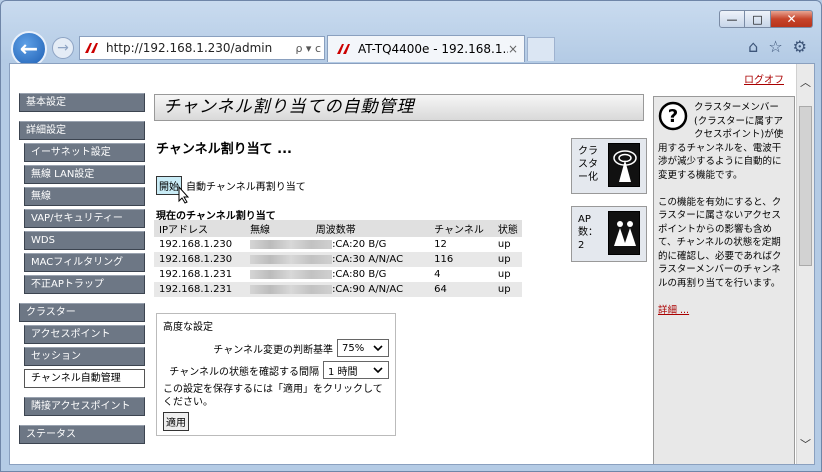 The image size is (822, 472). I want to click on window-controls: — □ ✕, so click(766, 19).